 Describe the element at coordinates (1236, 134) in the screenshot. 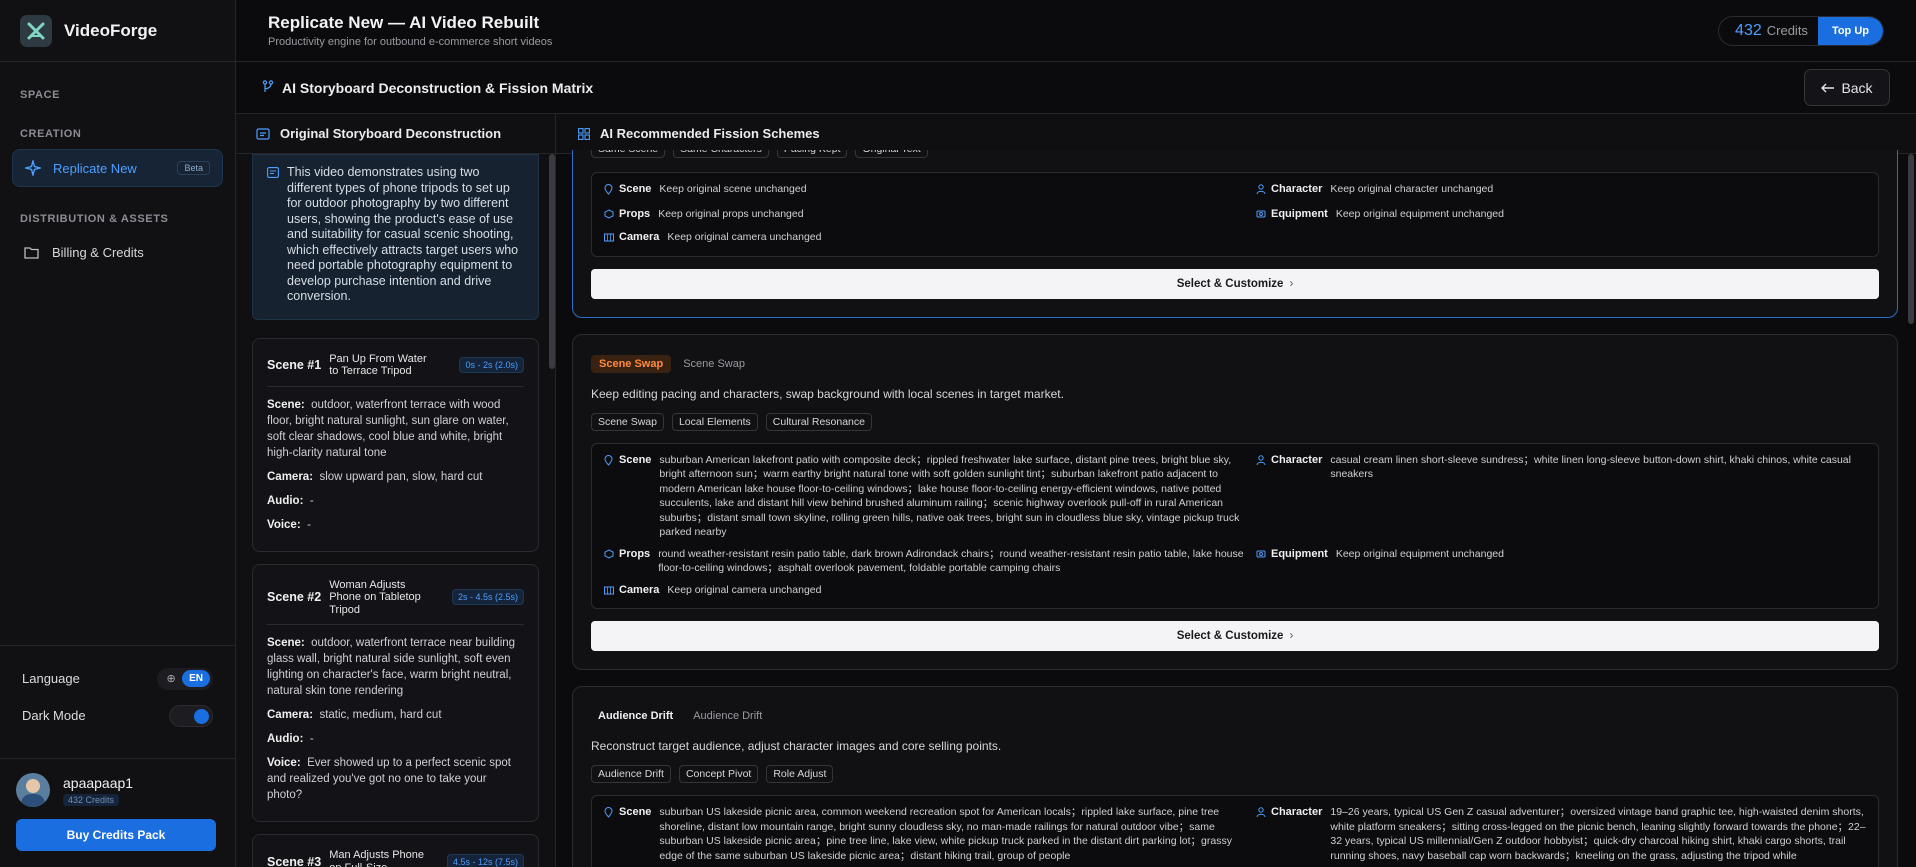

I see `right-panel-header: AI Recommended Fission Schemes` at that location.